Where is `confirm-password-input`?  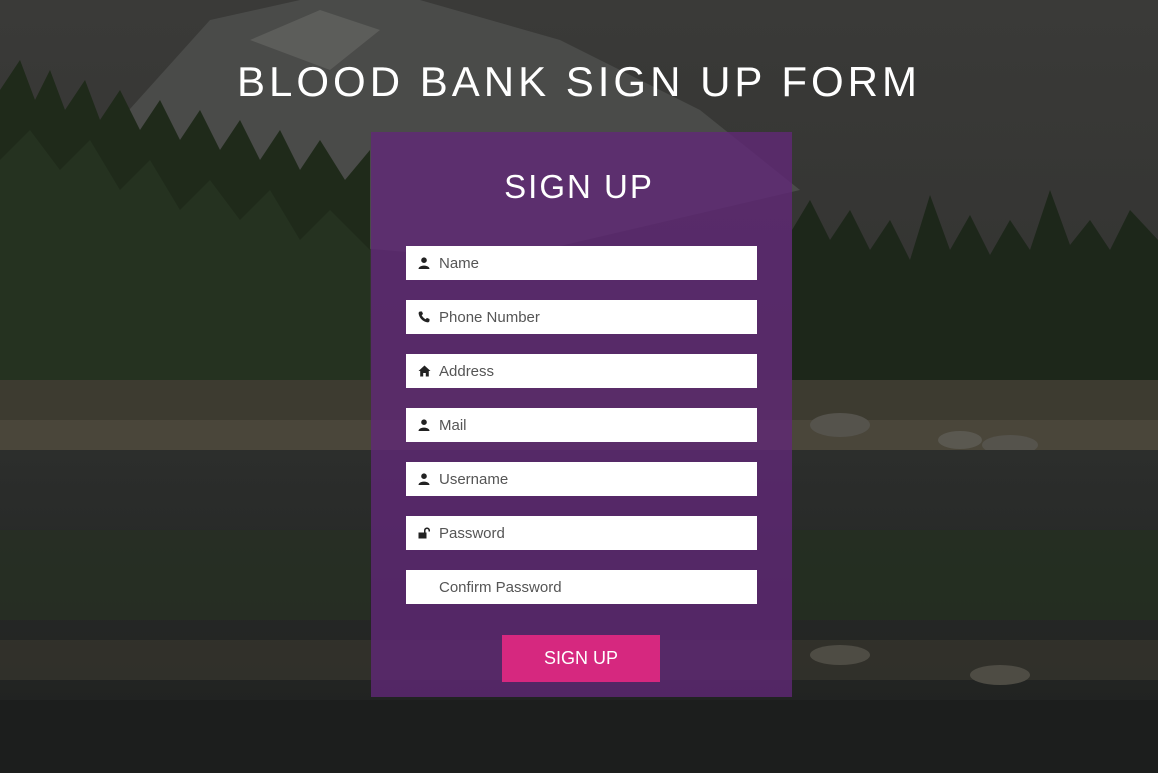
confirm-password-input is located at coordinates (589, 587).